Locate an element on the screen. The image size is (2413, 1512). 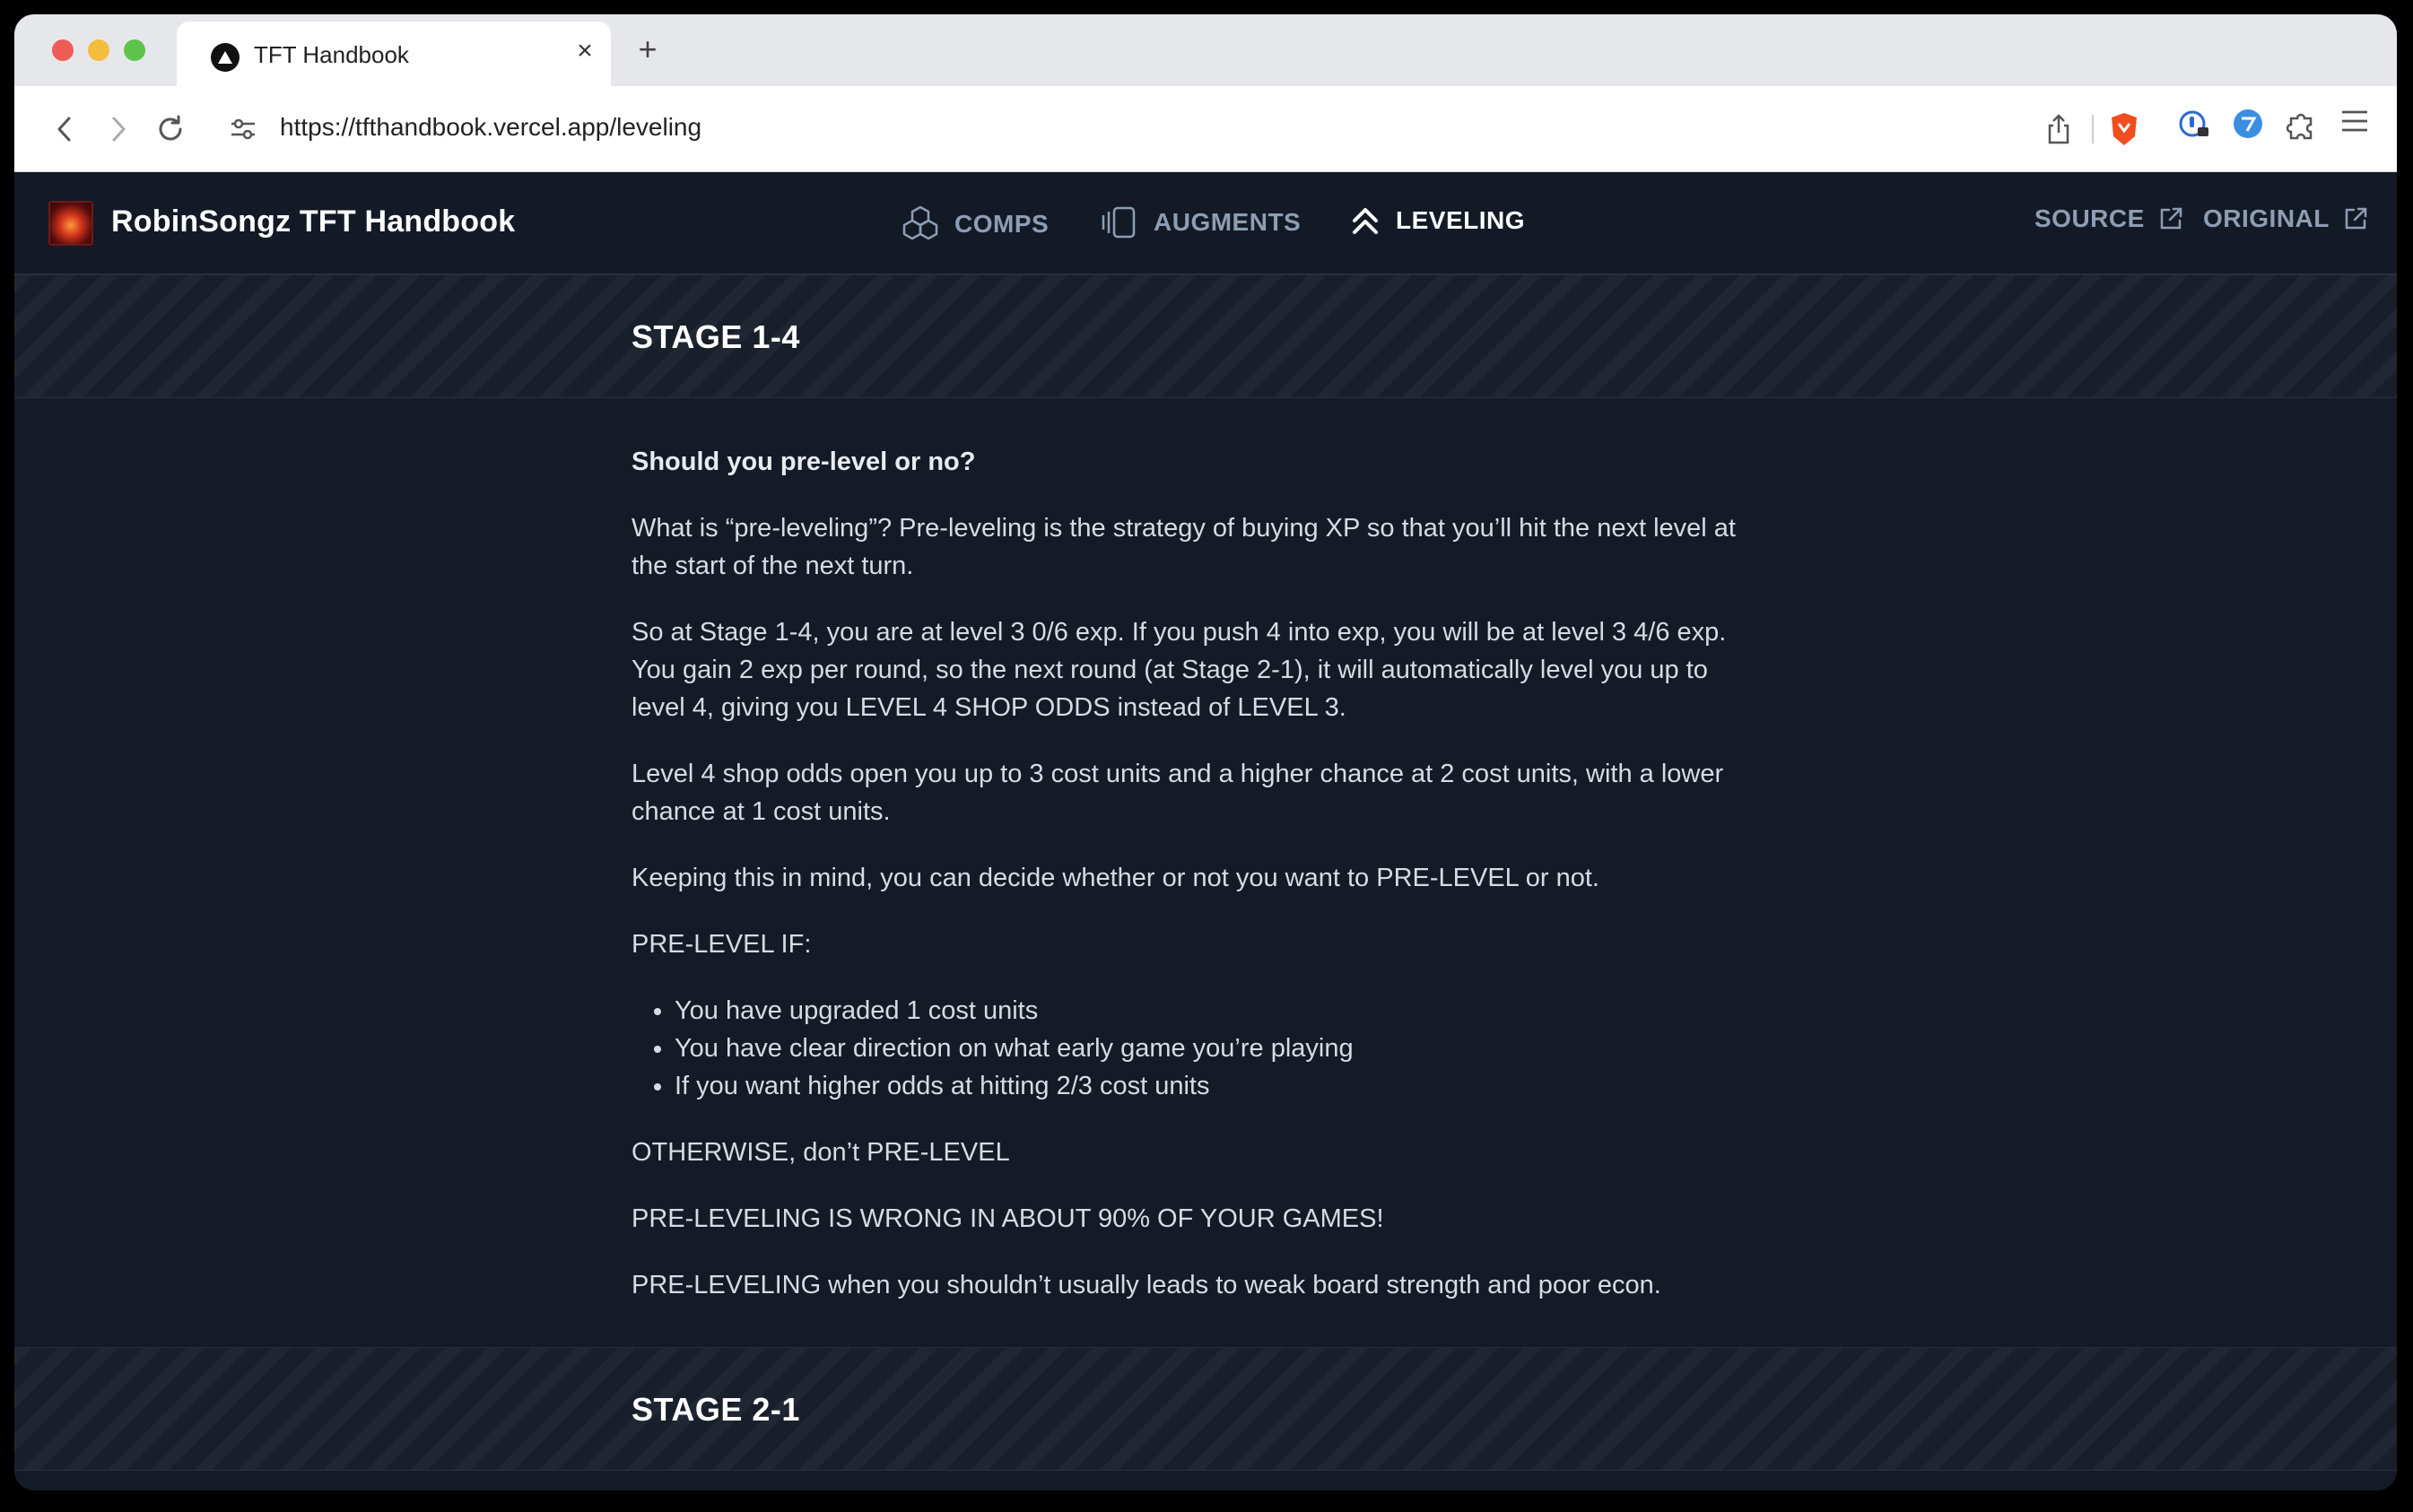
password-manager-icon is located at coordinates (2194, 124).